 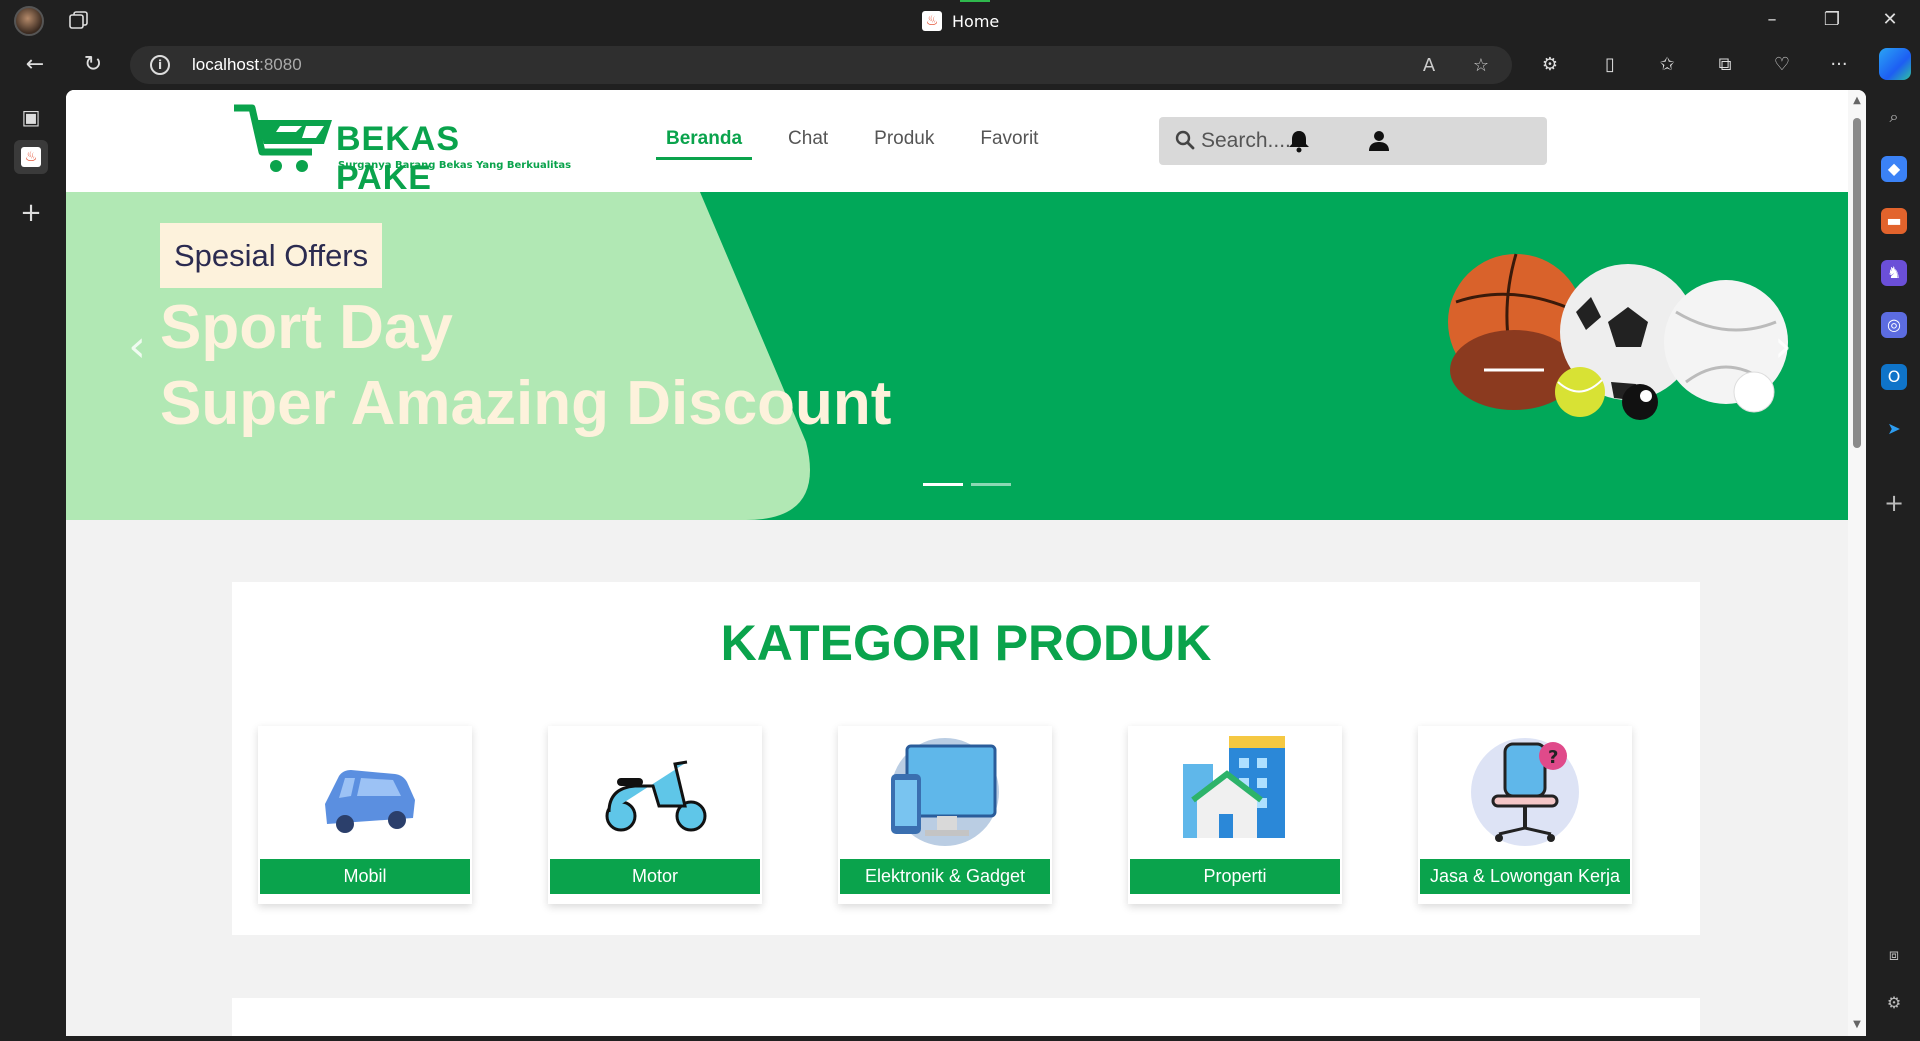 I want to click on brand-name: BEKAS PAKE, so click(x=398, y=158).